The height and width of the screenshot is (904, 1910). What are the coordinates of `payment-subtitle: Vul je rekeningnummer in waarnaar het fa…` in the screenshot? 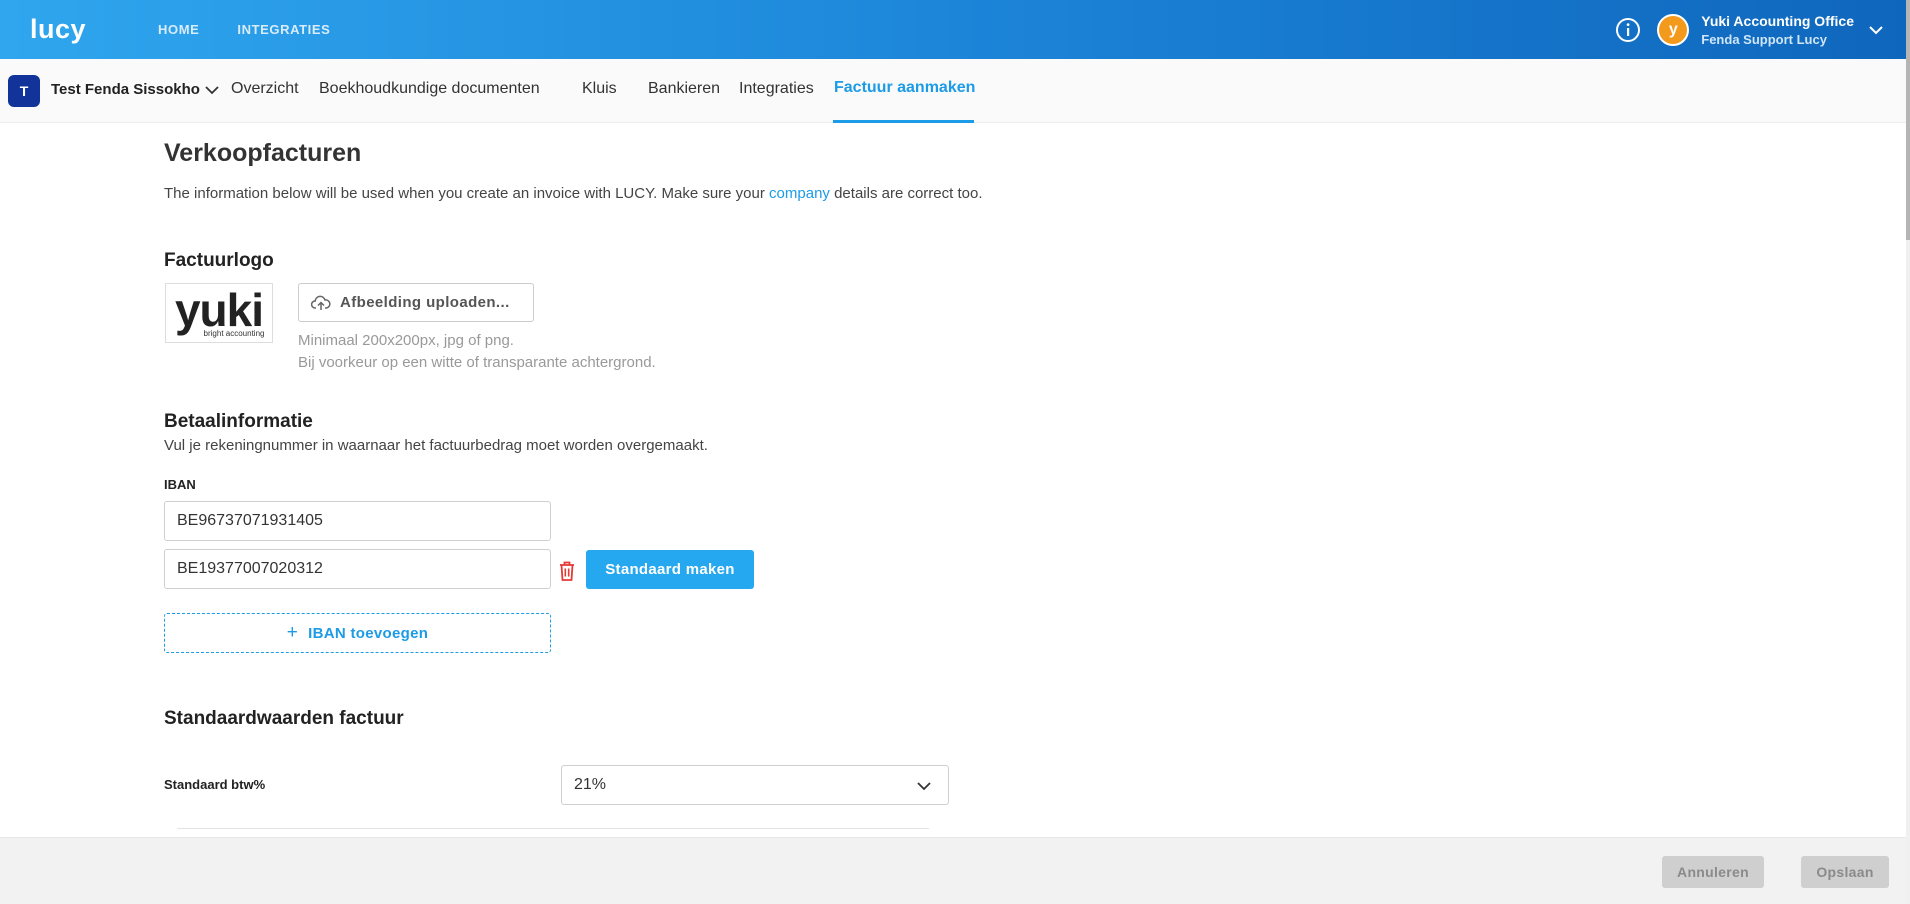 It's located at (436, 445).